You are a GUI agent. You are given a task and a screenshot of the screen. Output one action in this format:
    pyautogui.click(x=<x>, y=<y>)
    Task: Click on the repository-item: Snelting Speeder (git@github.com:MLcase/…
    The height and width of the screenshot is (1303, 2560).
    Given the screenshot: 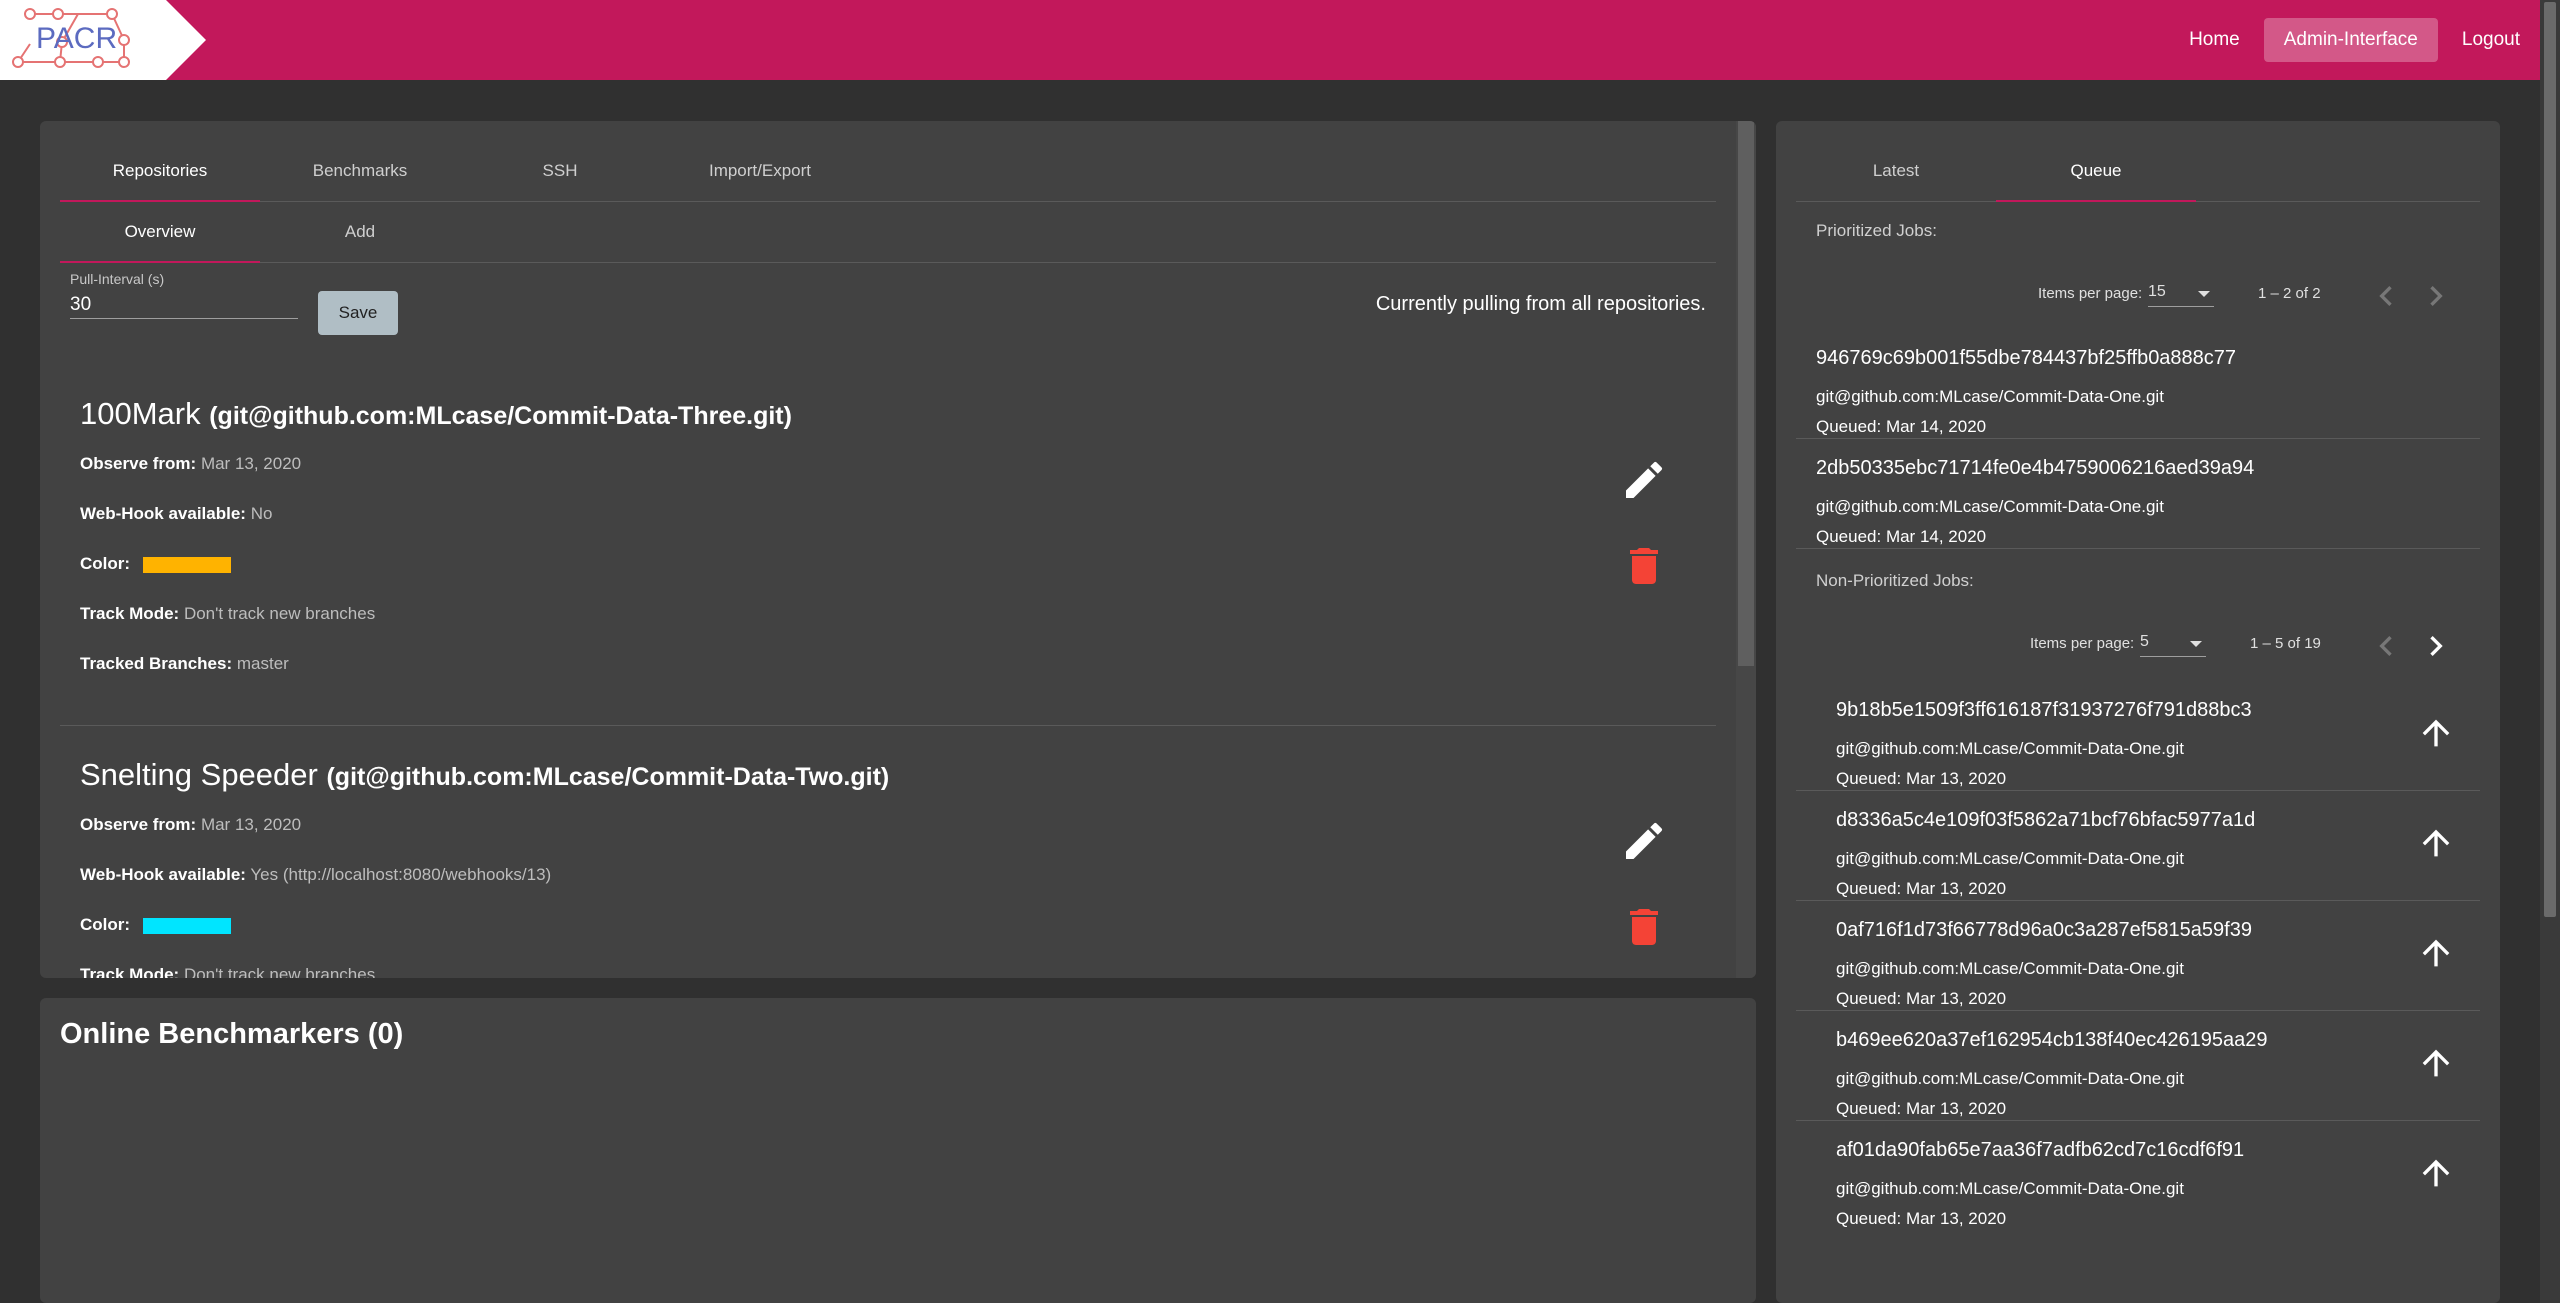 What is the action you would take?
    pyautogui.click(x=888, y=857)
    